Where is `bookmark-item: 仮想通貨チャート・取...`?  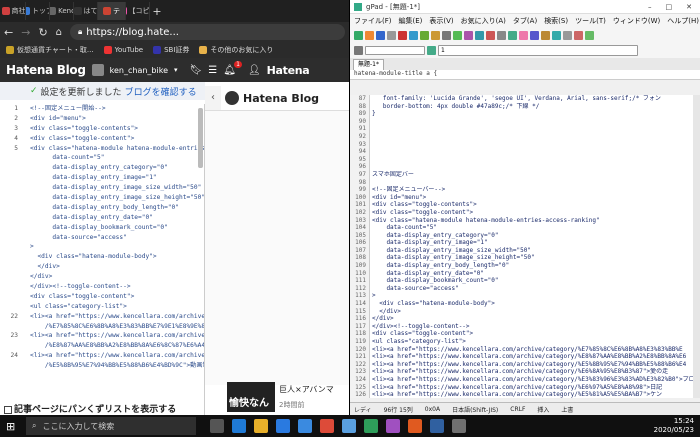 bookmark-item: 仮想通貨チャート・取... is located at coordinates (50, 50).